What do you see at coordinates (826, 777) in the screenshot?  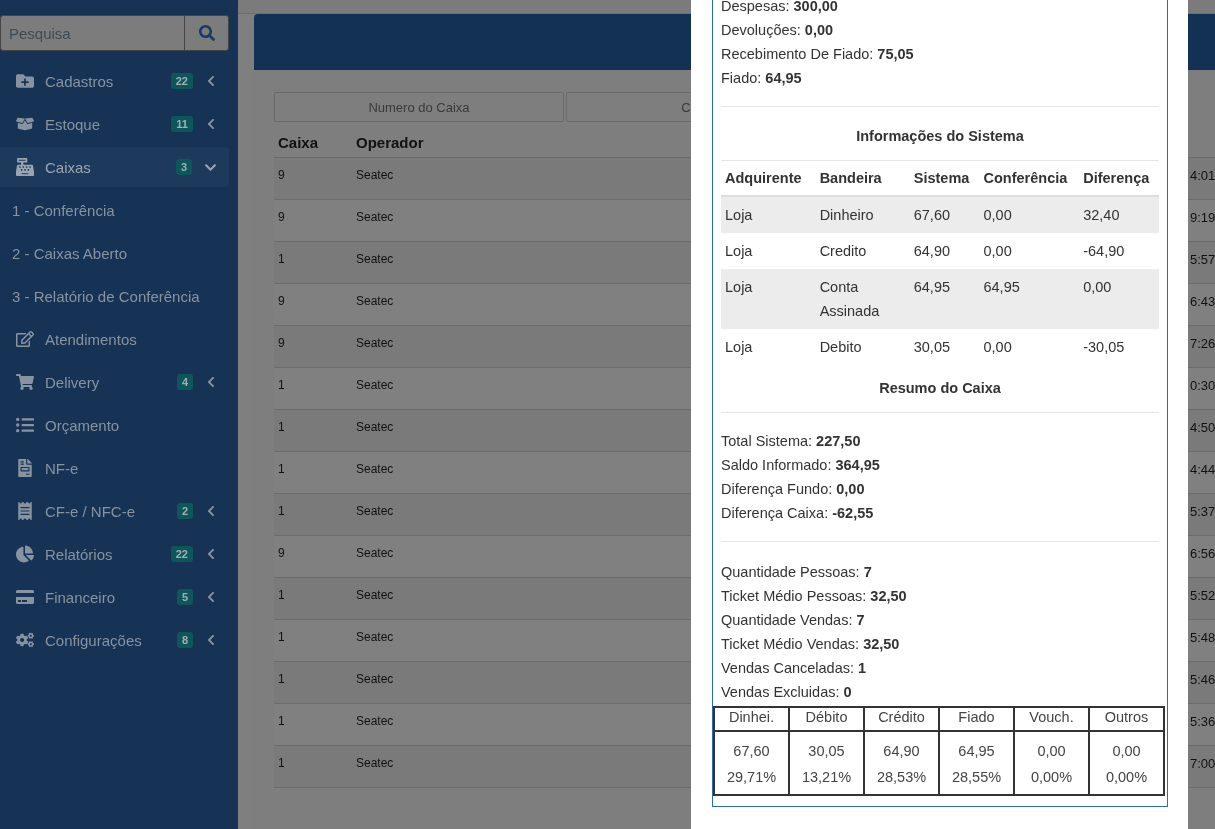 I see `payment-percent: 13,21%` at bounding box center [826, 777].